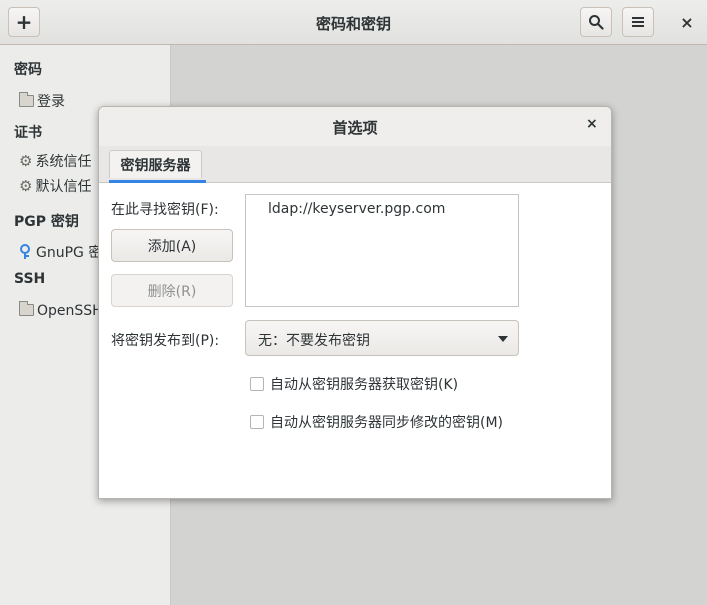 The width and height of the screenshot is (707, 605). I want to click on sidebar-section-pgp: PGP 密钥, so click(46, 222).